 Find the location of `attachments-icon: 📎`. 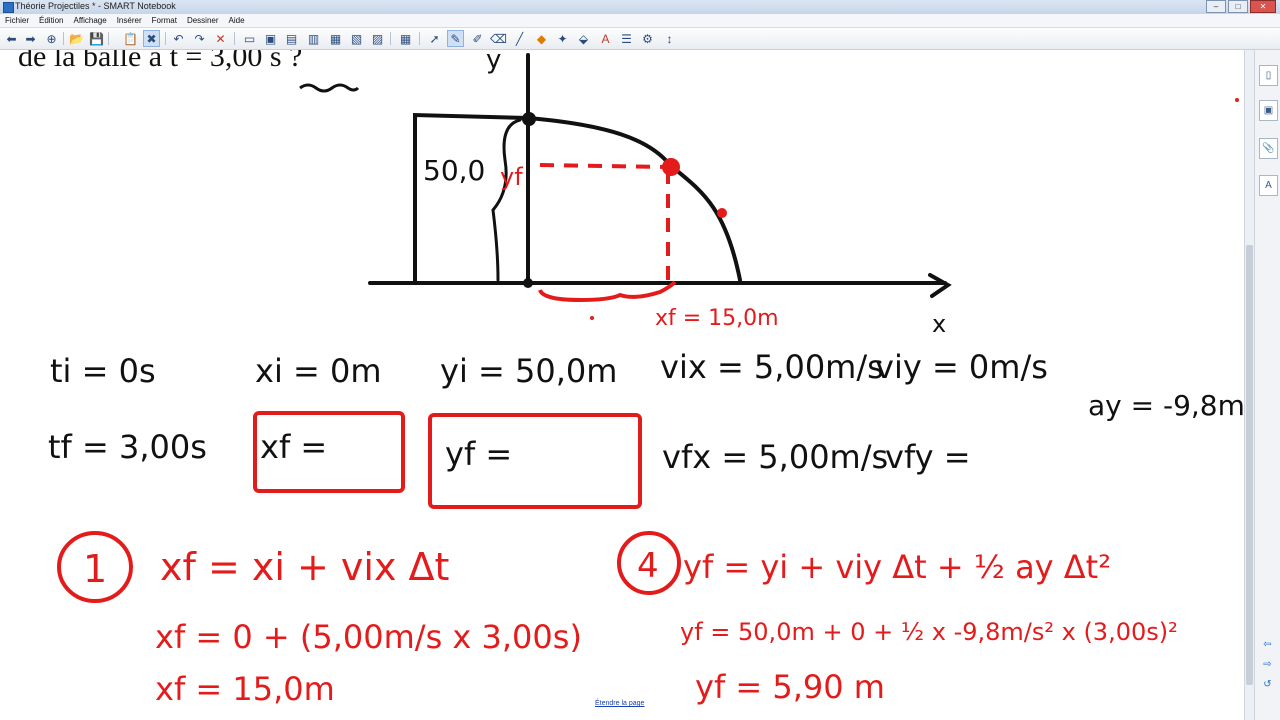

attachments-icon: 📎 is located at coordinates (1268, 148).